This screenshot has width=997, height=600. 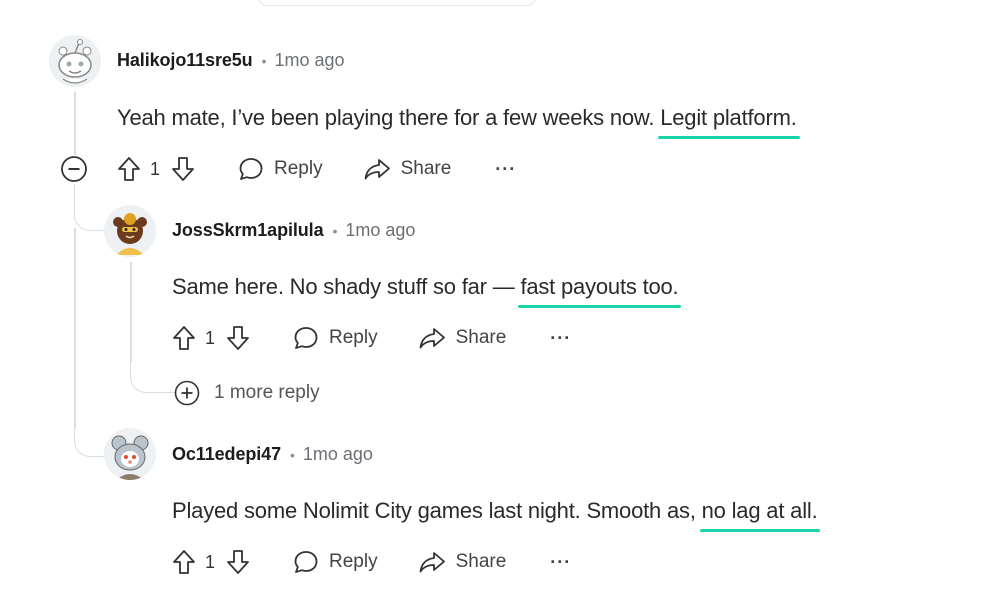 I want to click on more-replies-button: 1 more reply, so click(x=247, y=393).